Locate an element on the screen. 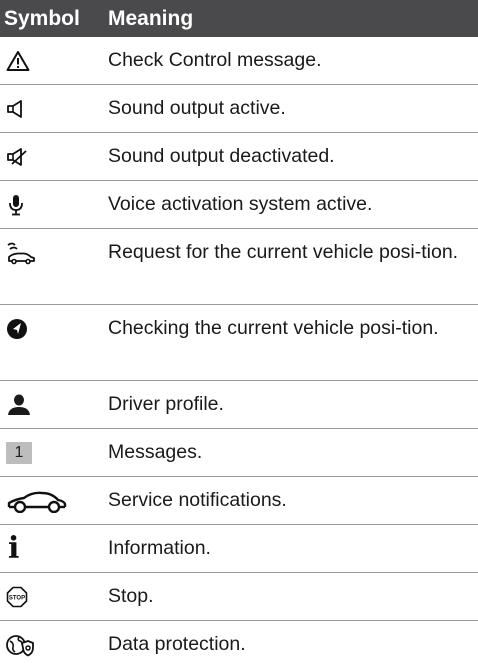  warning-triangle-icon is located at coordinates (54, 60).